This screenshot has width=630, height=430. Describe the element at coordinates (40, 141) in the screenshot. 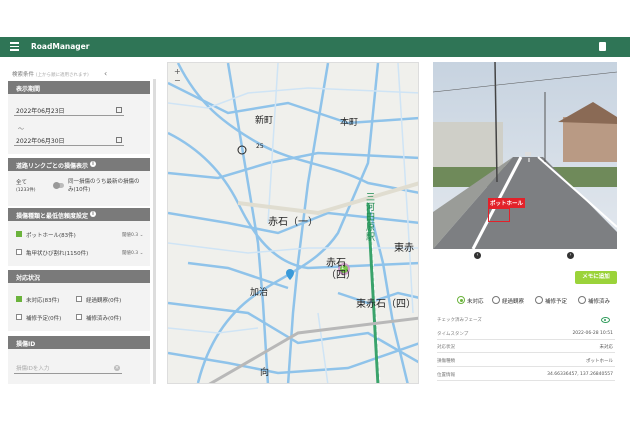

I see `end-date-value: 2022年06月30日` at that location.